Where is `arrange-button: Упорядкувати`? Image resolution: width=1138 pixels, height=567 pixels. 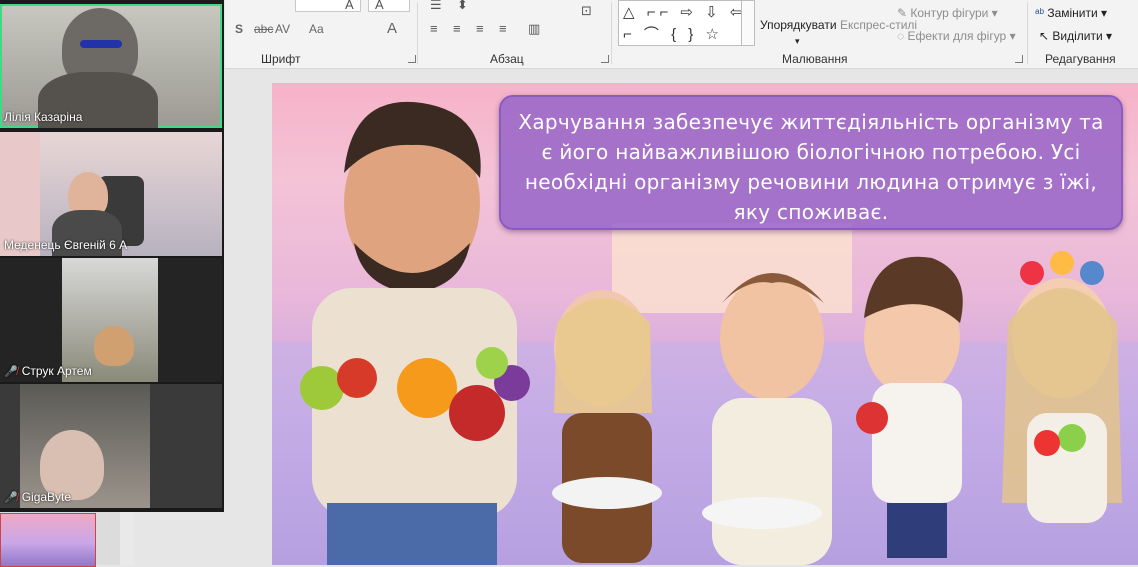 arrange-button: Упорядкувати is located at coordinates (798, 25).